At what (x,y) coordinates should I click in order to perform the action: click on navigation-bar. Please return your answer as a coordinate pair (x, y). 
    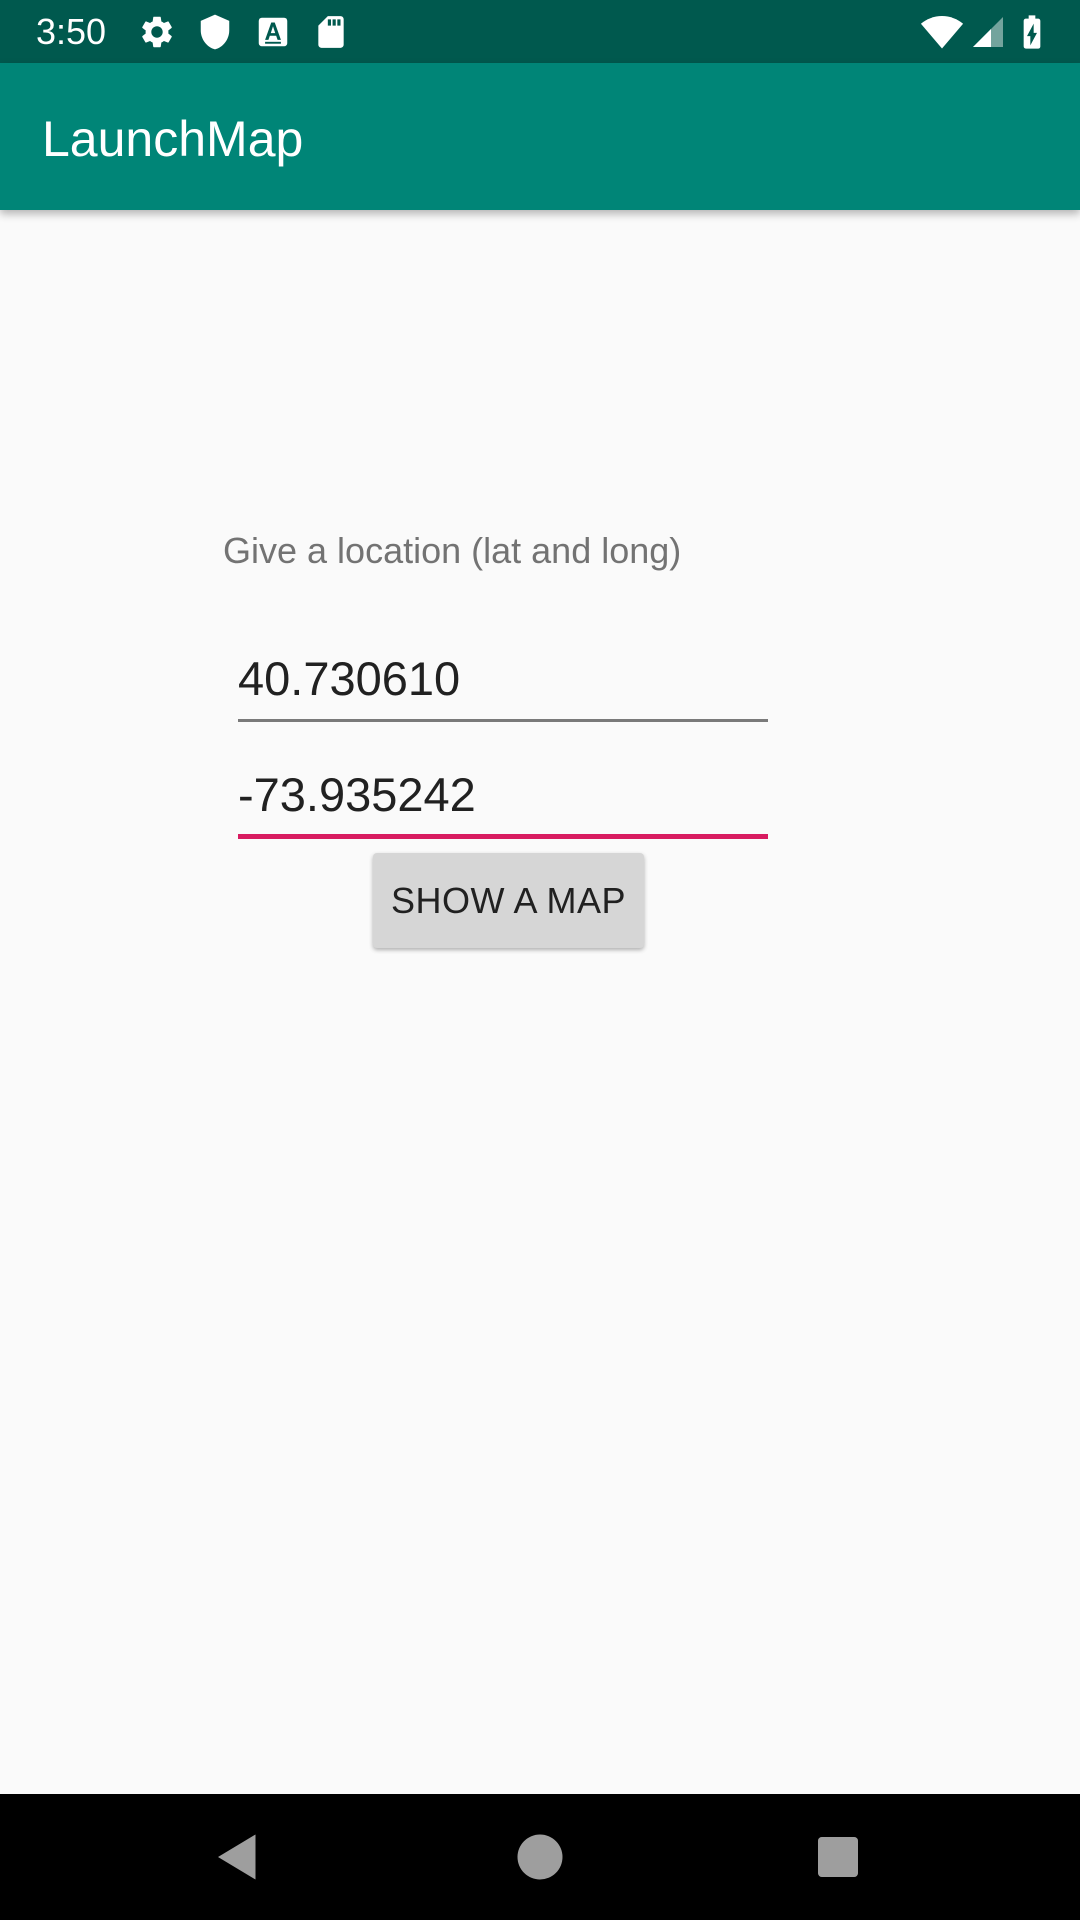
    Looking at the image, I should click on (540, 1857).